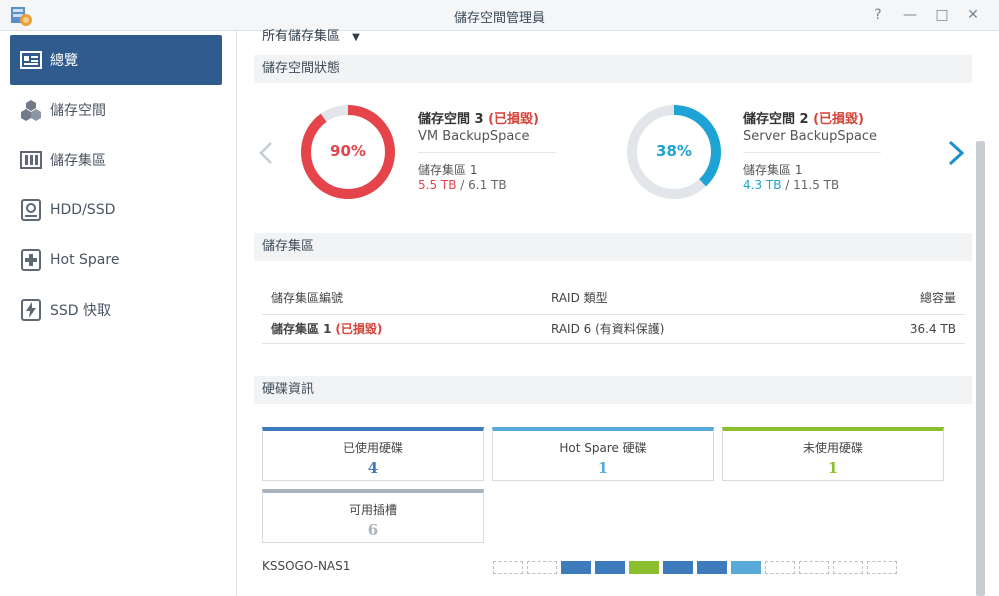  Describe the element at coordinates (890, 329) in the screenshot. I see `capacity-cell: 36.4 TB` at that location.